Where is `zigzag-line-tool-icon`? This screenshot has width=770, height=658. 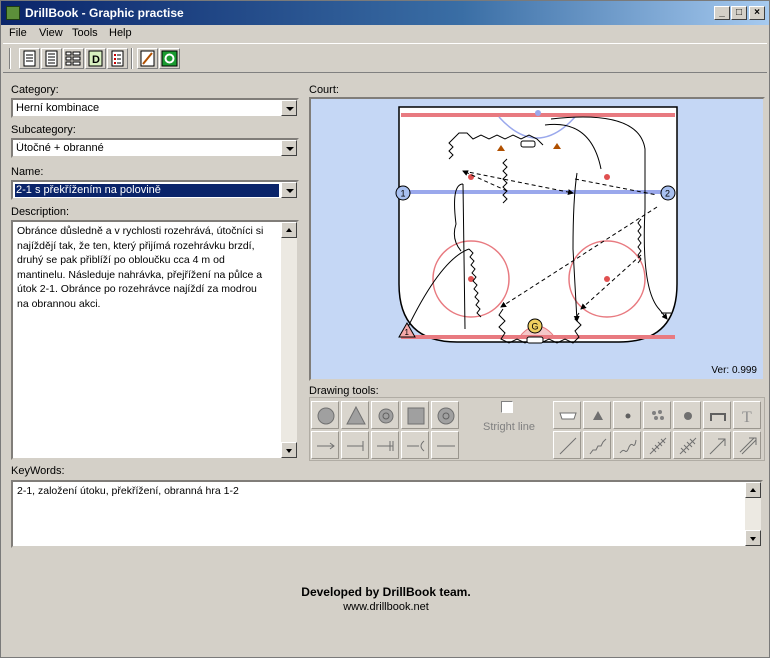 zigzag-line-tool-icon is located at coordinates (597, 445).